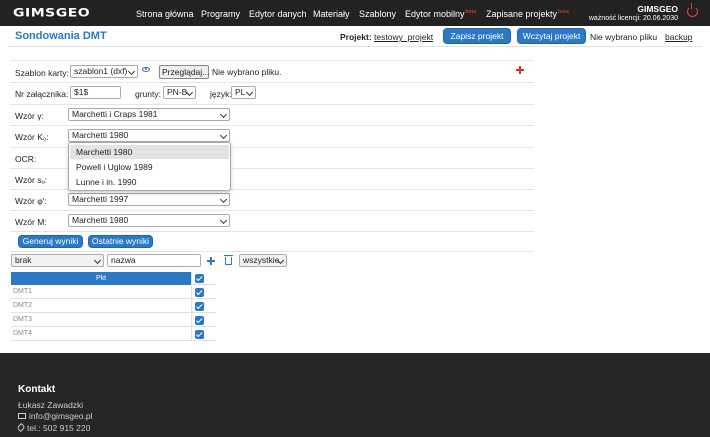 The width and height of the screenshot is (710, 437). What do you see at coordinates (120, 241) in the screenshot?
I see `last-results-button: Ostatnie wyniki` at bounding box center [120, 241].